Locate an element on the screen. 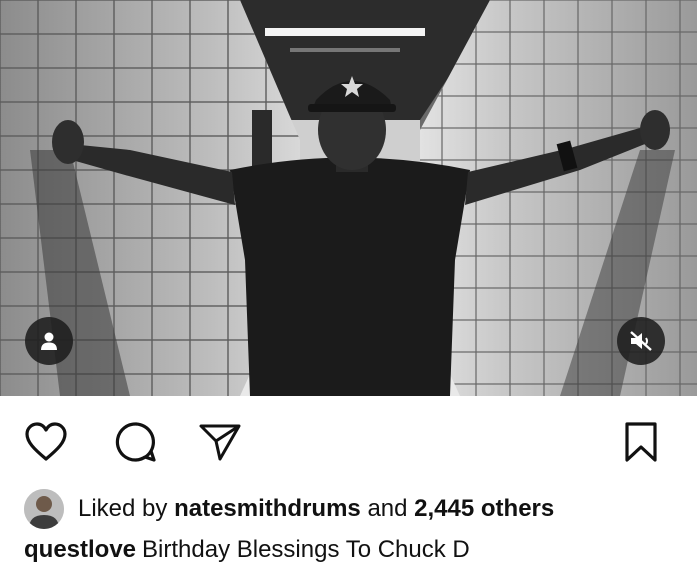 This screenshot has height=577, width=697. comment-bubble-icon is located at coordinates (135, 442).